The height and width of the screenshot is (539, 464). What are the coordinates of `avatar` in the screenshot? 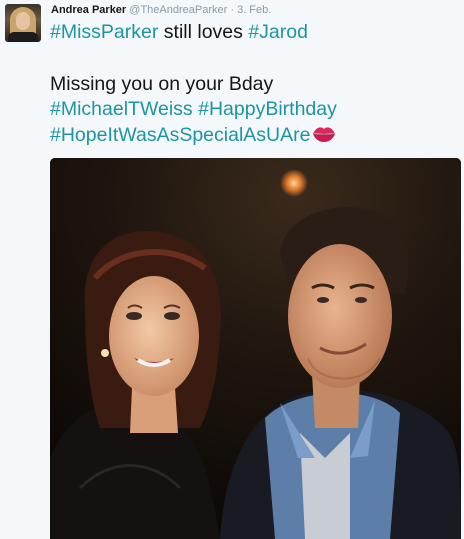 It's located at (23, 23).